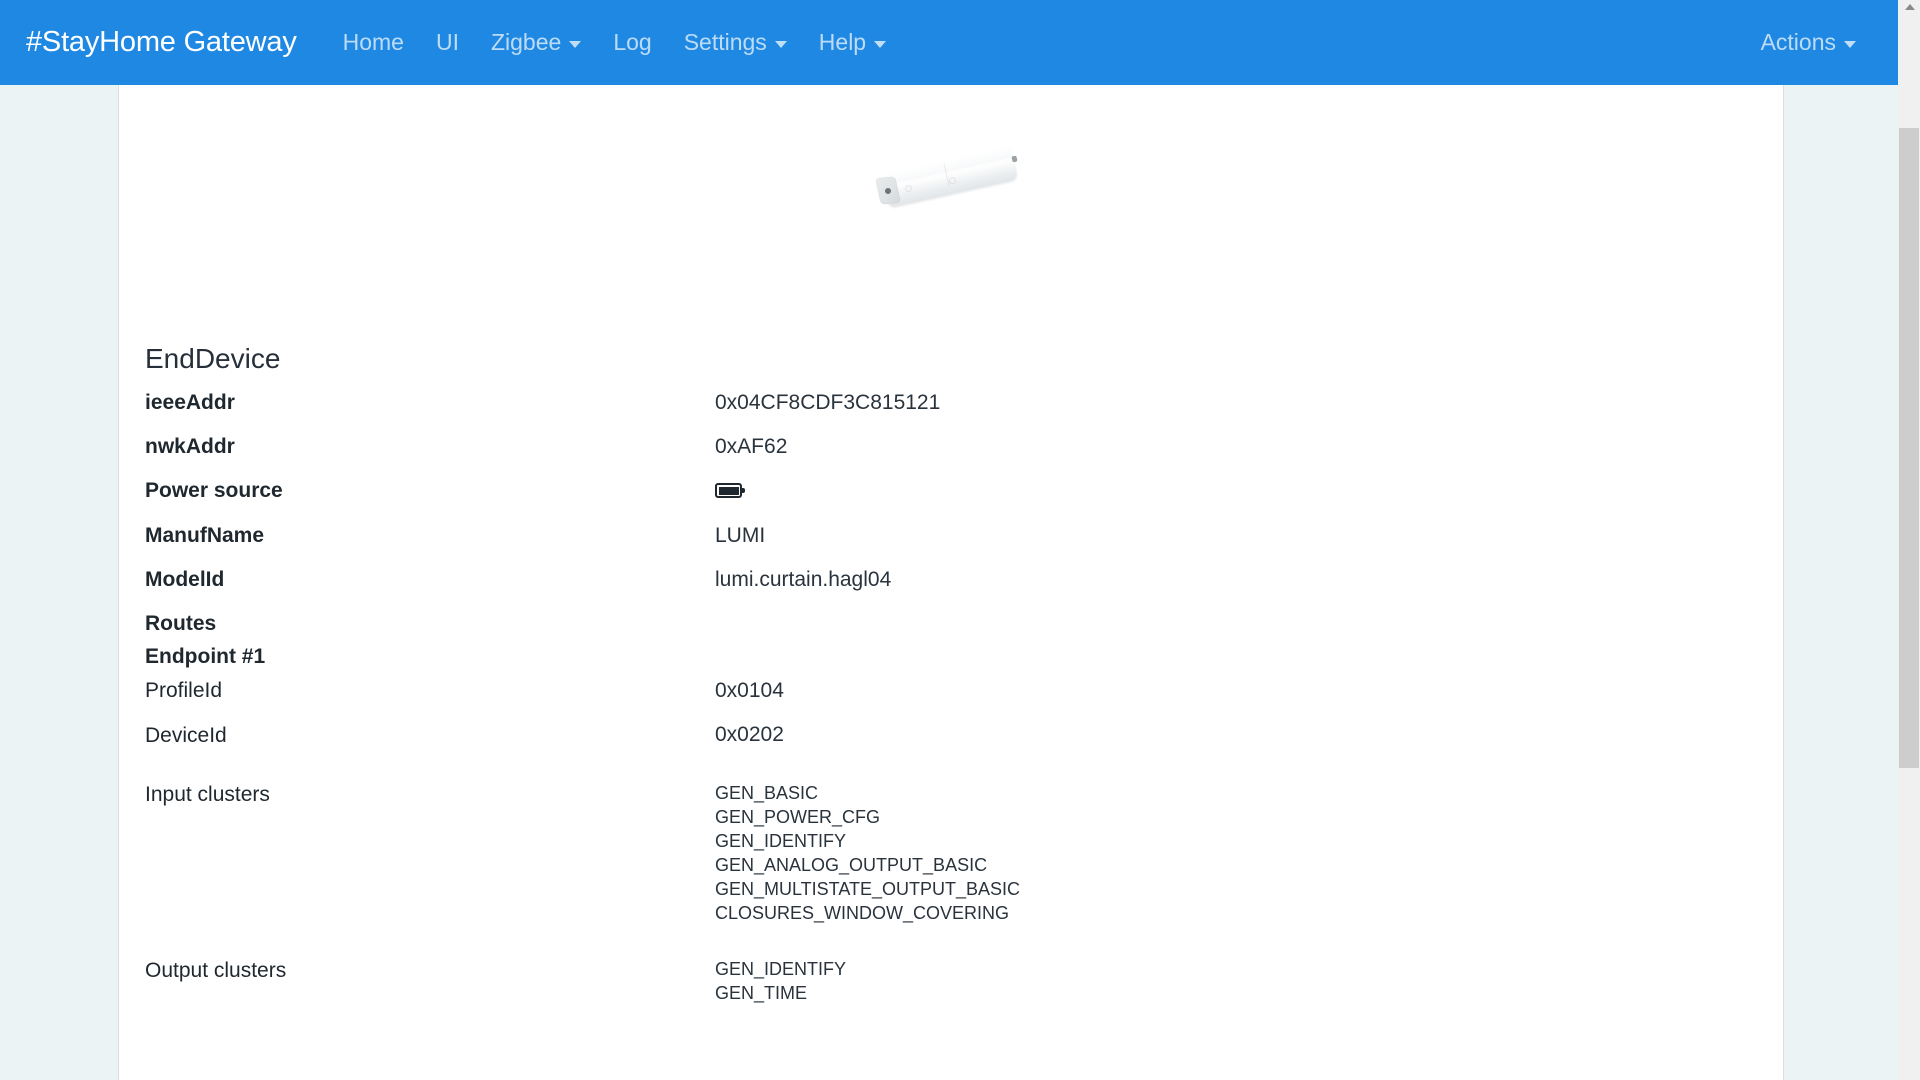  Describe the element at coordinates (213, 358) in the screenshot. I see `page-title: EndDevice` at that location.